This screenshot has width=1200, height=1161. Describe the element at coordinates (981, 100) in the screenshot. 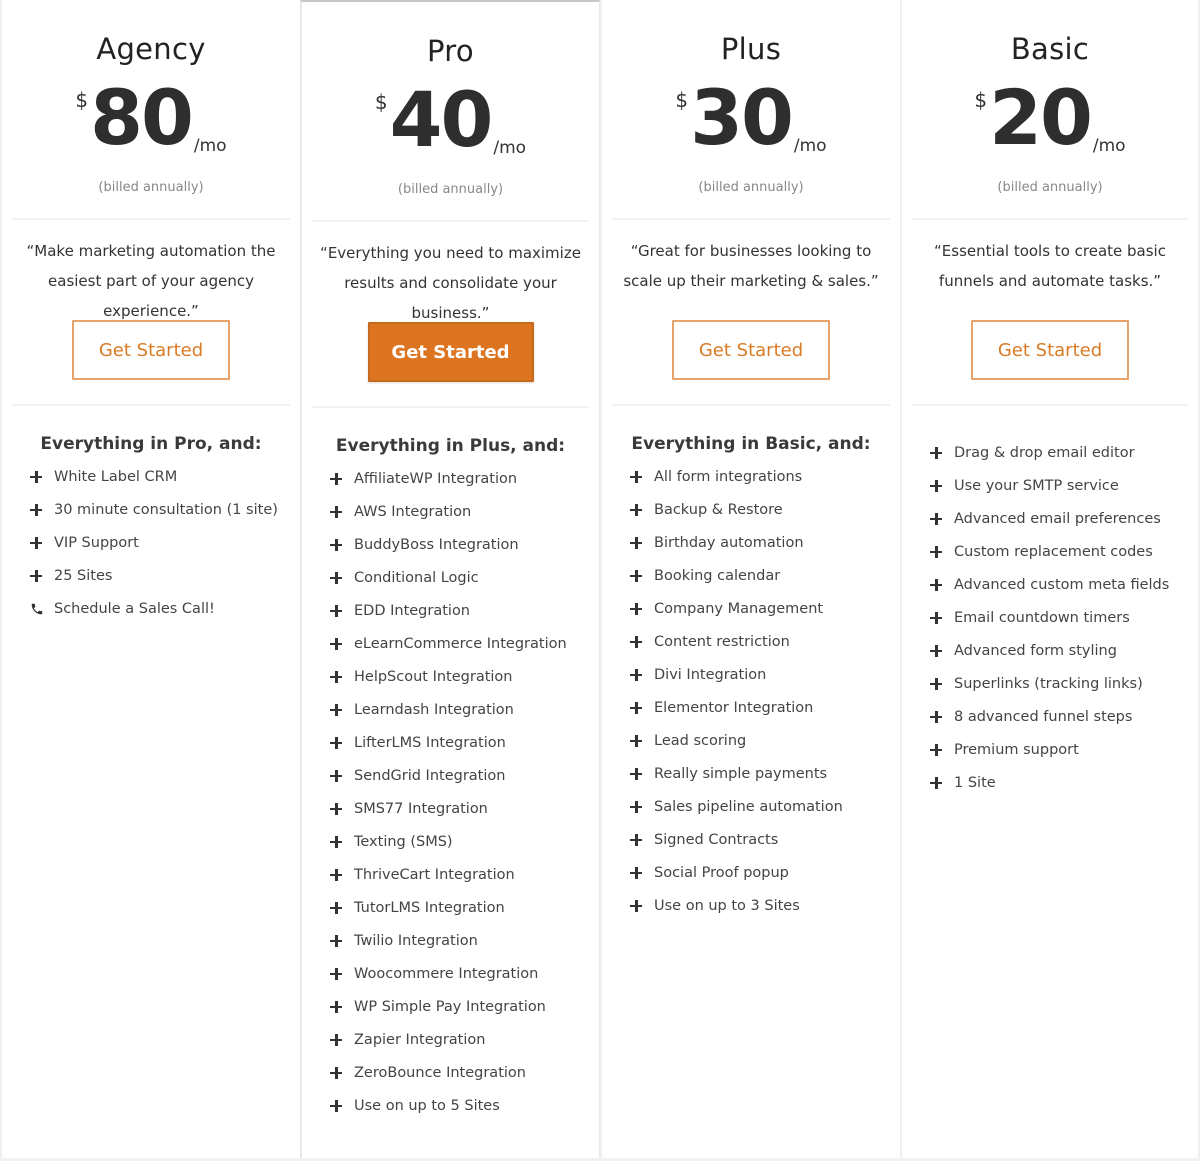

I see `currency-symbol: $` at that location.